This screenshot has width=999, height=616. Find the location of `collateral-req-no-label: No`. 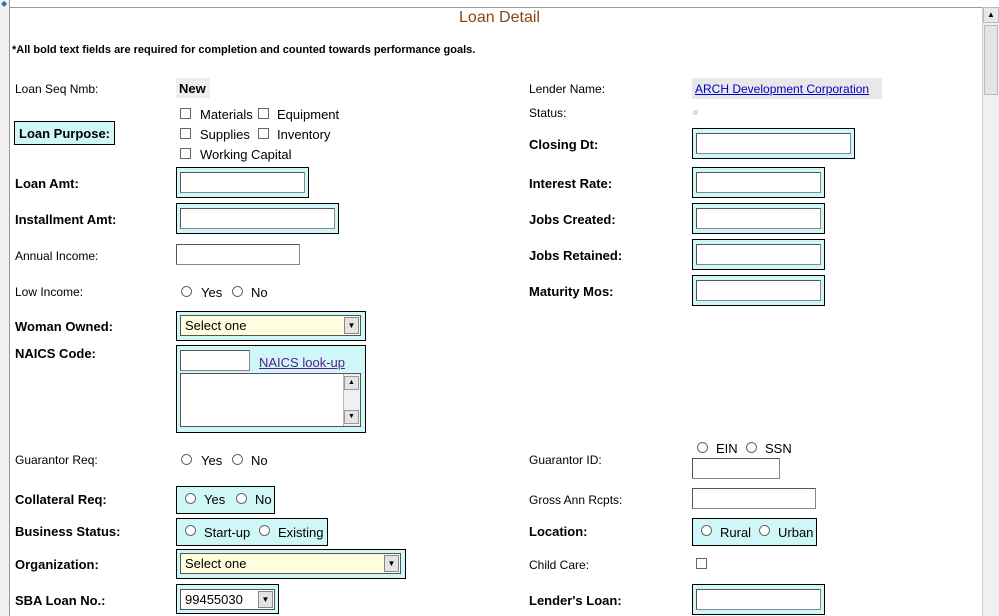

collateral-req-no-label: No is located at coordinates (263, 499).